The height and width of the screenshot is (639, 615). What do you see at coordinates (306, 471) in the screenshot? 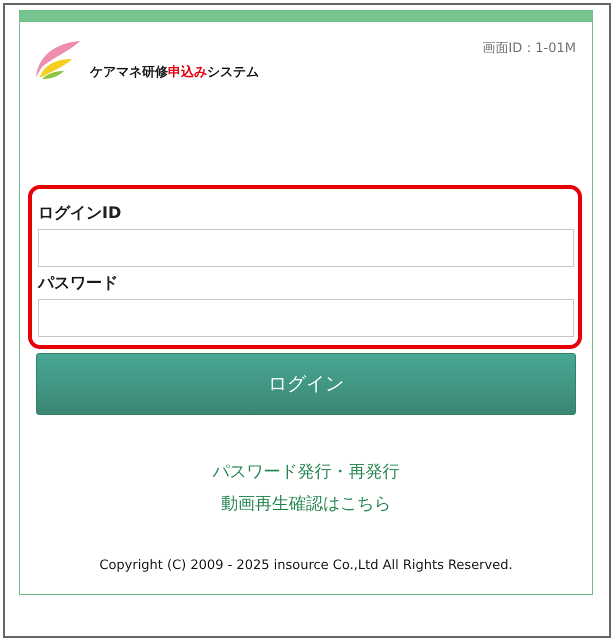
I see `text-link: パスワード発行・再発行` at bounding box center [306, 471].